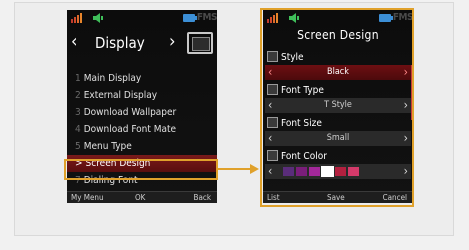  I want to click on menu-item-menu-type: 5 Menu Type, so click(142, 146).